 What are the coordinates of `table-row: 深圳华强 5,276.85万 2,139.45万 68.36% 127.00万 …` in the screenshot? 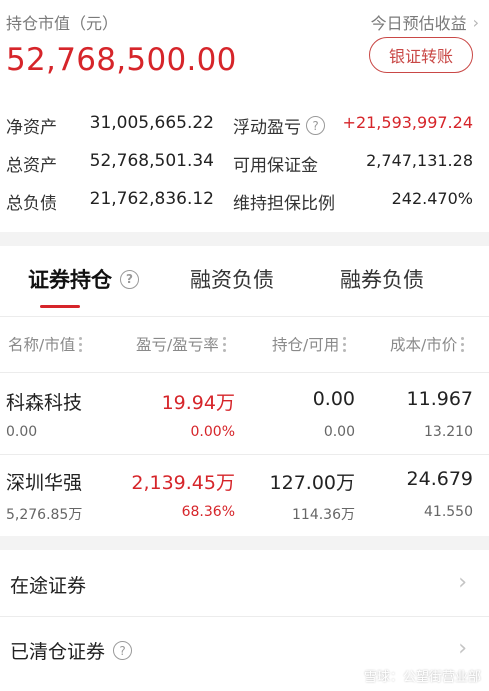 It's located at (244, 494).